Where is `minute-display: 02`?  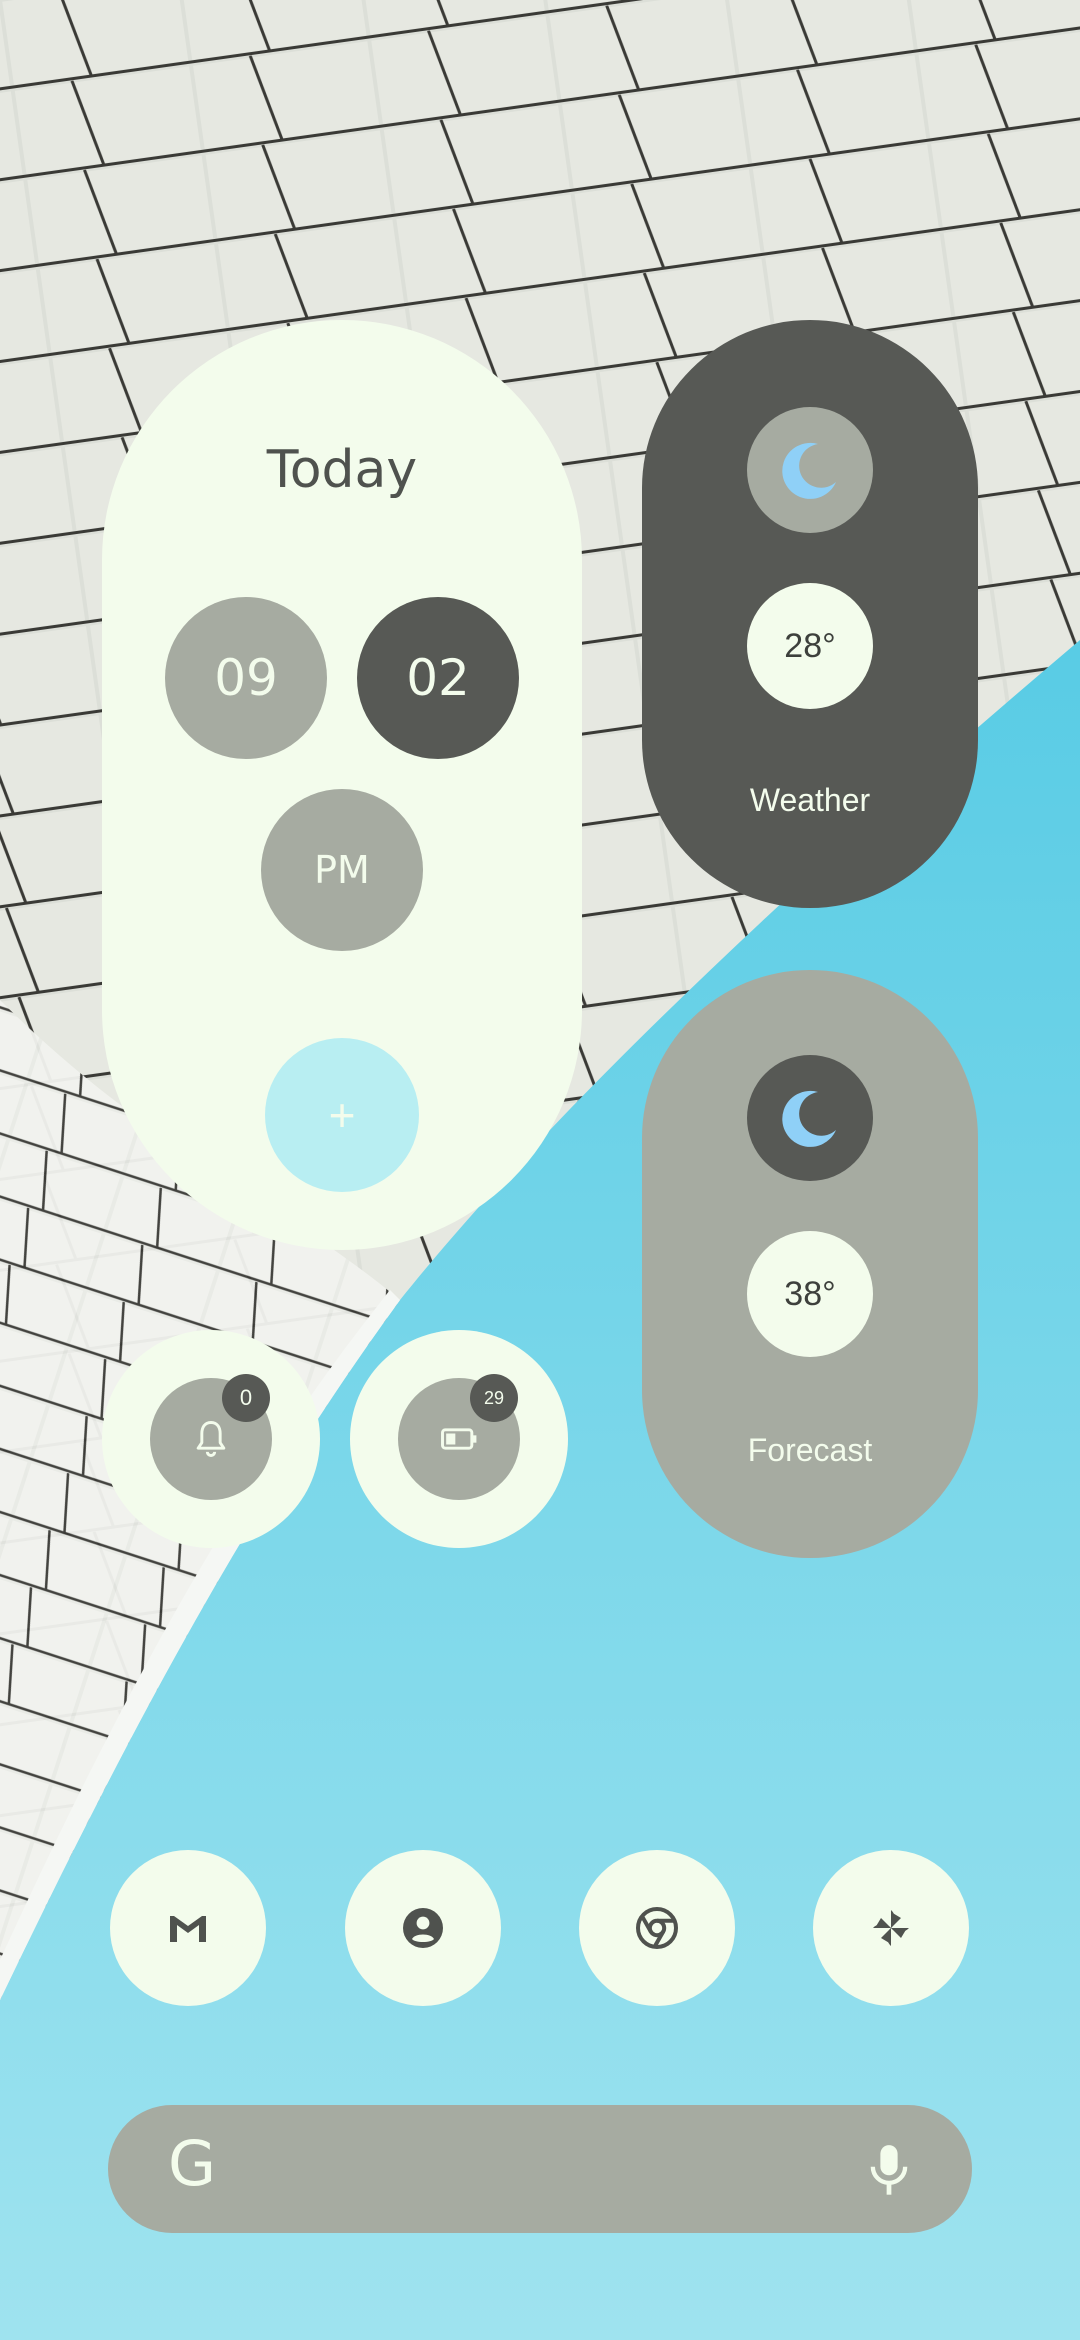 minute-display: 02 is located at coordinates (438, 678).